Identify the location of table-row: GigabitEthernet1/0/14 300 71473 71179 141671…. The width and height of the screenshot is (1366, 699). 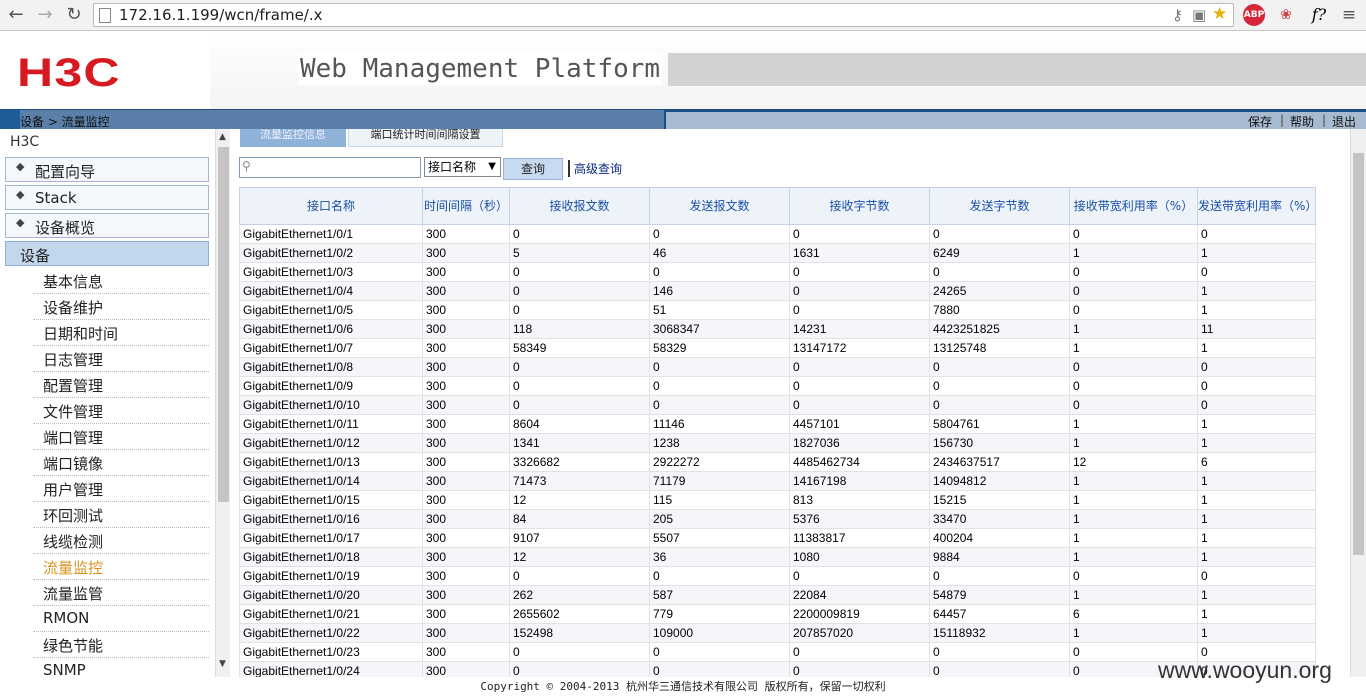
(777, 481).